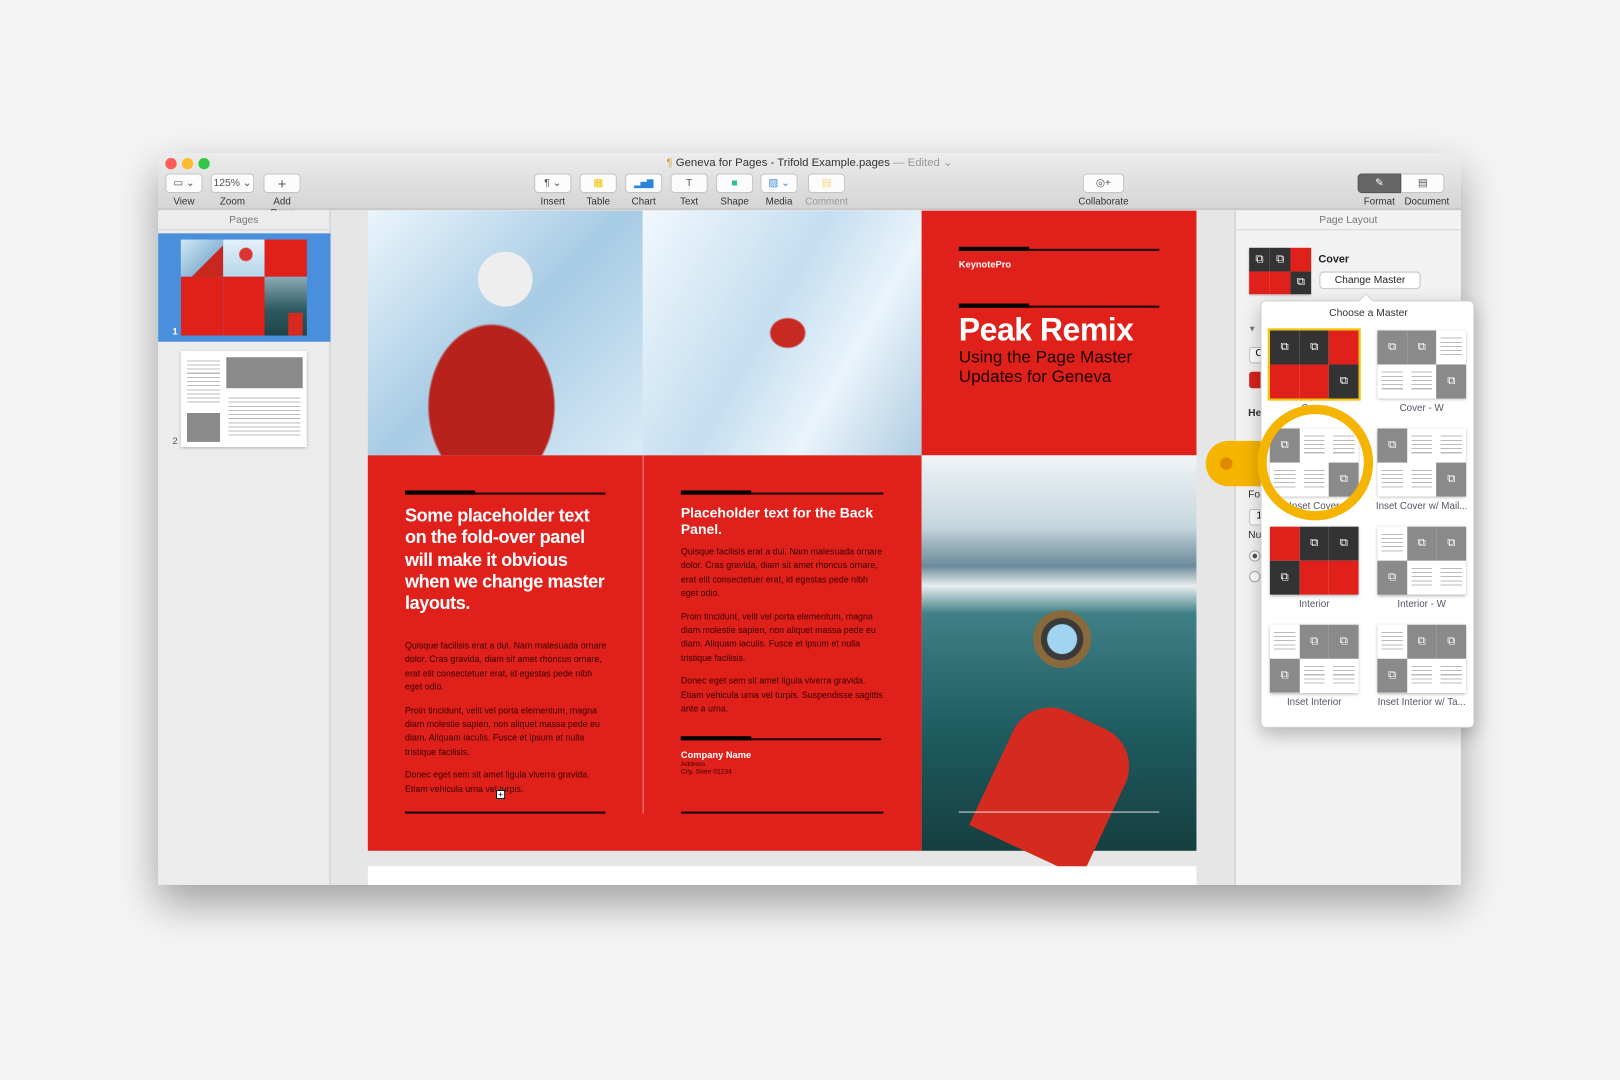 This screenshot has height=1080, width=1620. I want to click on insert-label: Insert, so click(553, 202).